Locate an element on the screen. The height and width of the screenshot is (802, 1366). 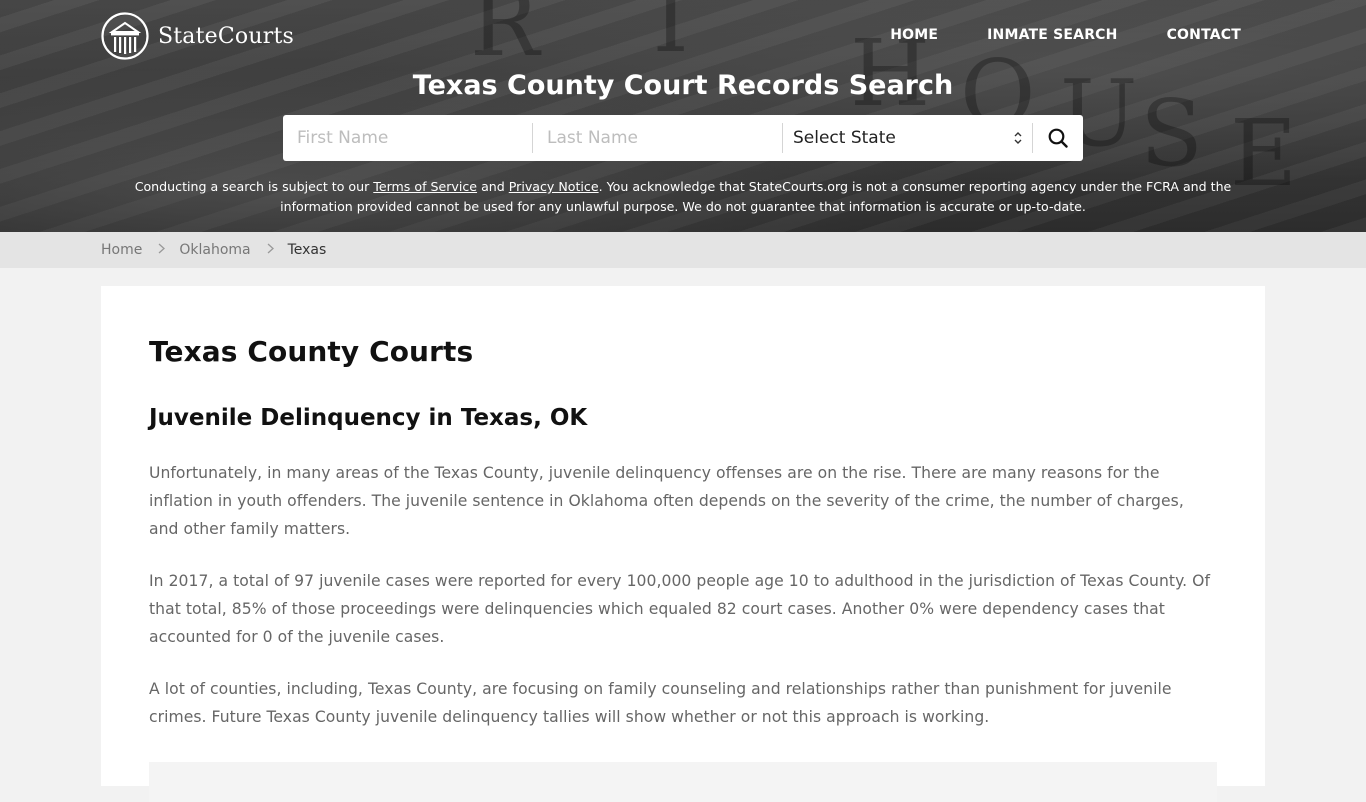
site-logo: StateCourts is located at coordinates (197, 36).